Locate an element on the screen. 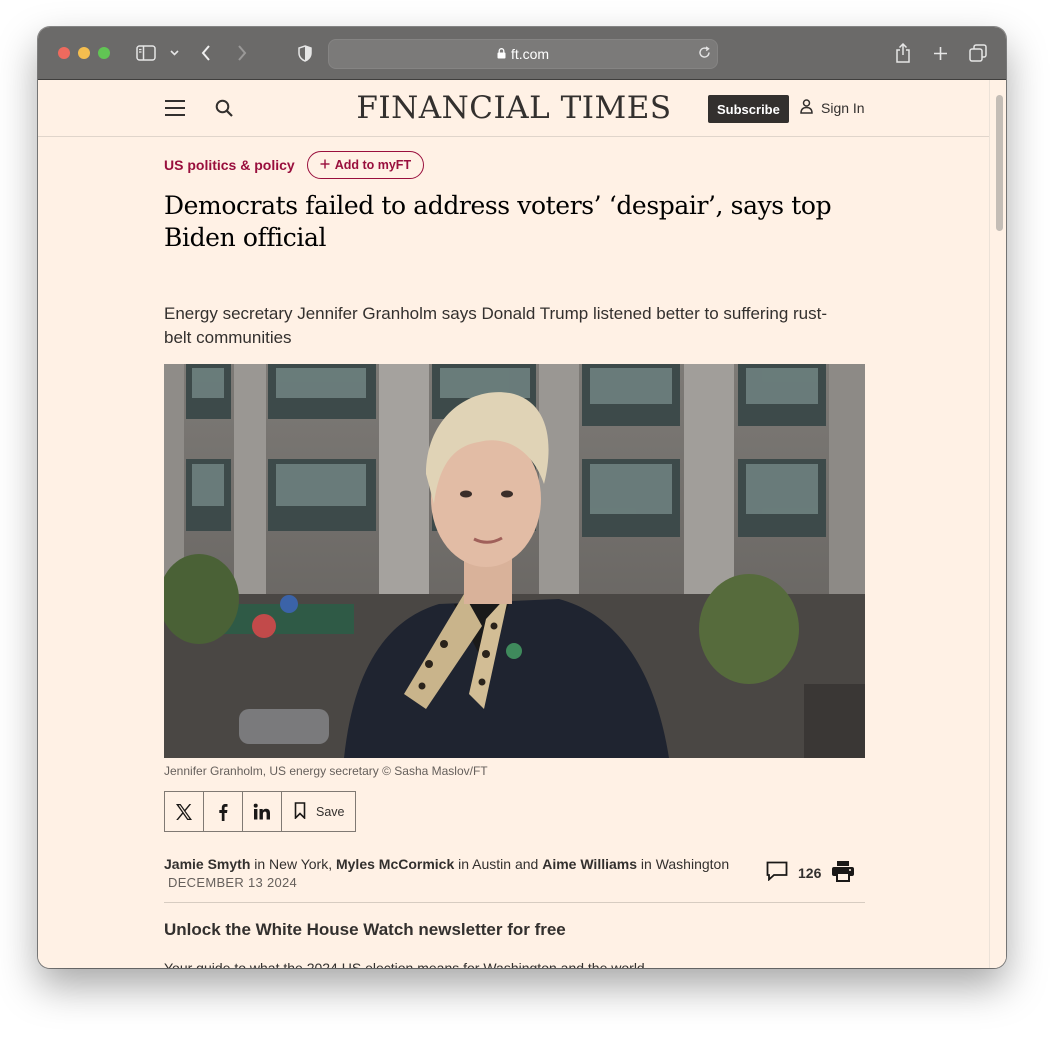 This screenshot has height=1053, width=1058. linkedin-icon is located at coordinates (262, 811).